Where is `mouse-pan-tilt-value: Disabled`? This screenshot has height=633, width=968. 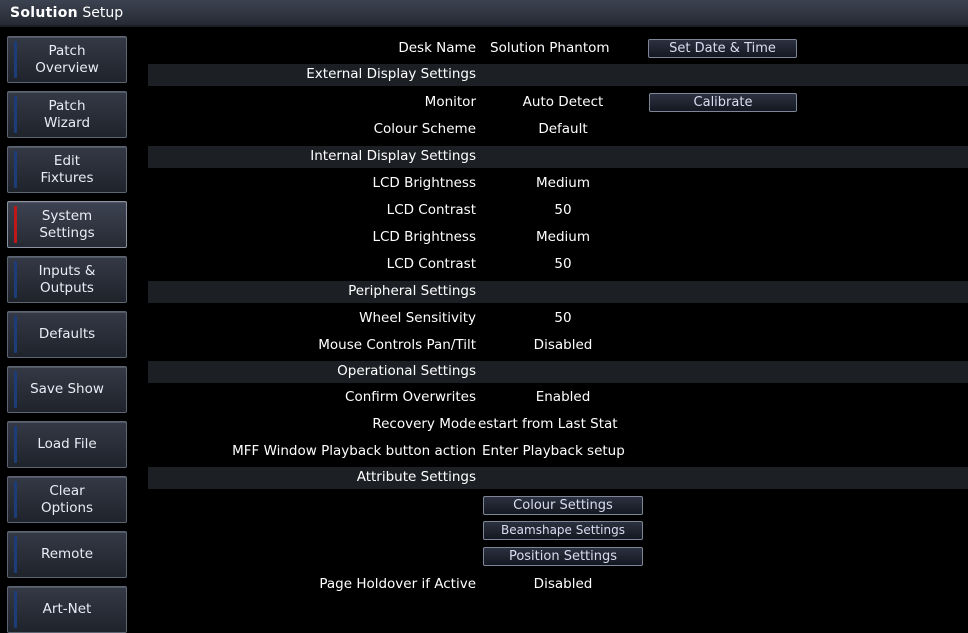
mouse-pan-tilt-value: Disabled is located at coordinates (563, 345).